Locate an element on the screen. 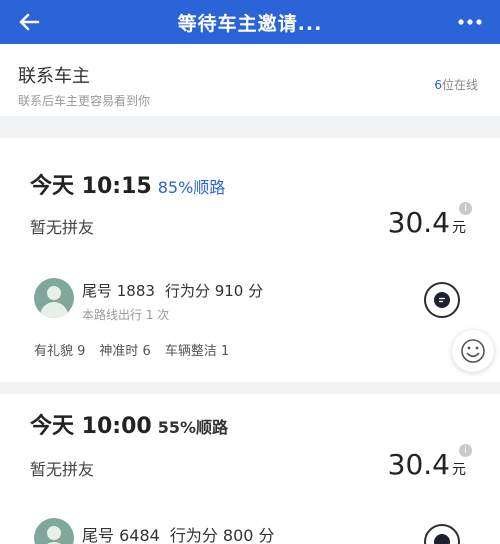  contact-title: 联系车主 is located at coordinates (54, 76).